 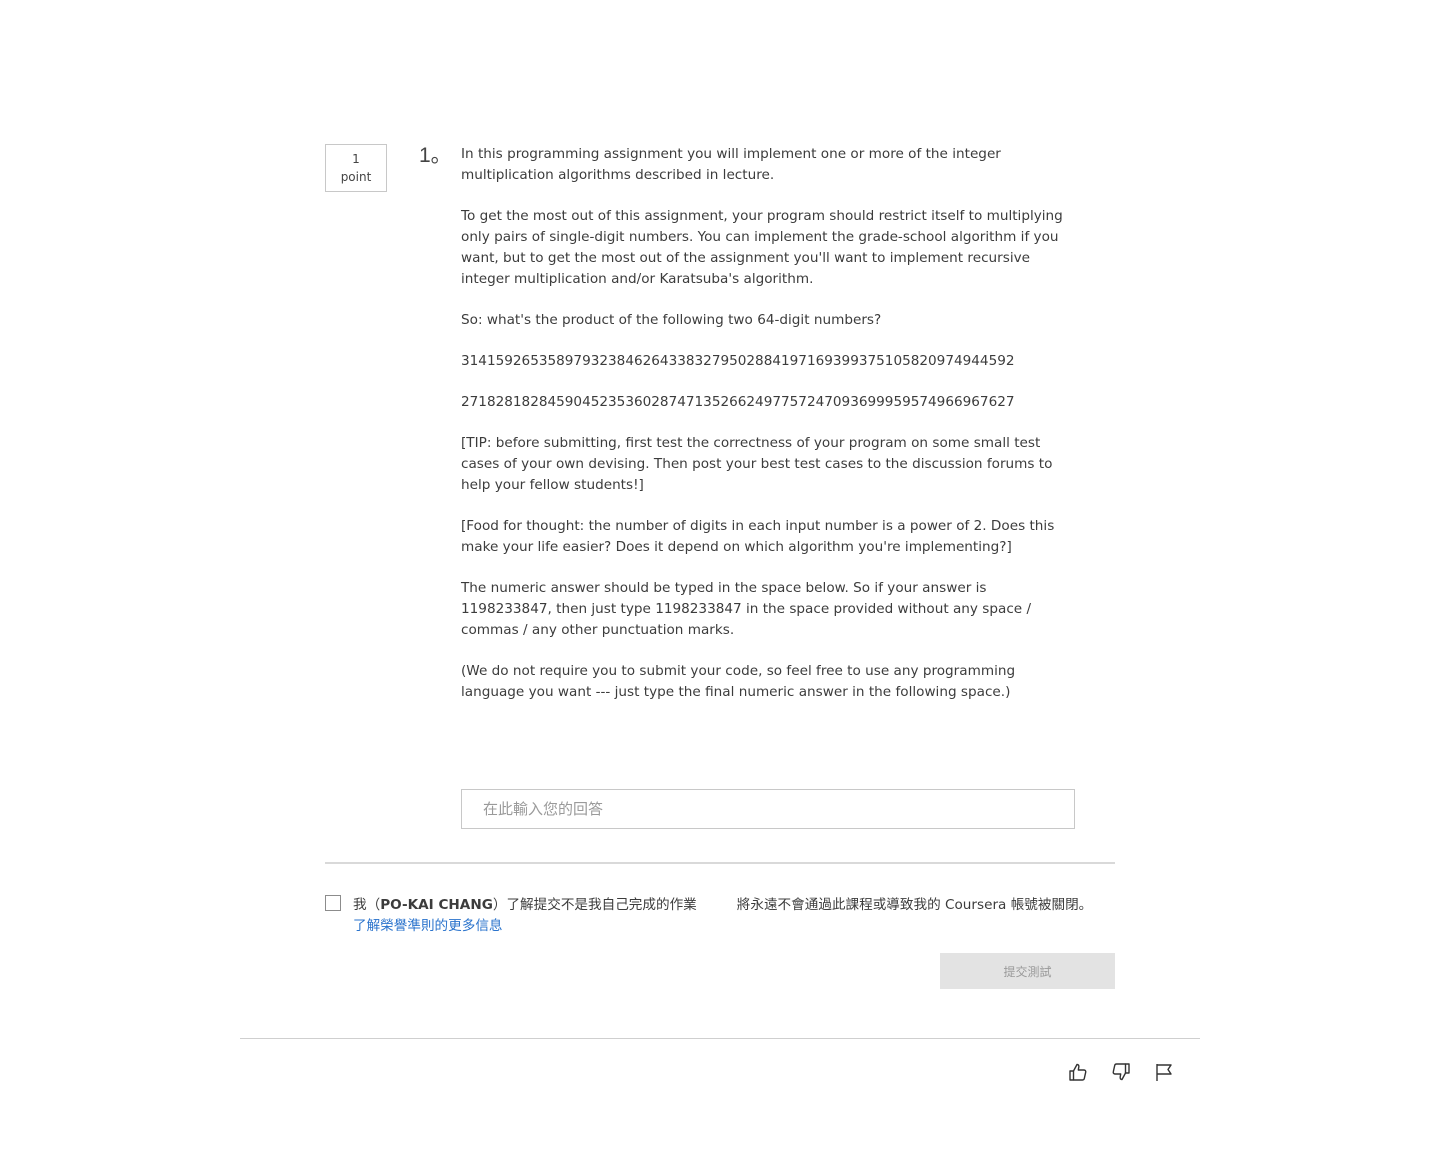 What do you see at coordinates (333, 903) in the screenshot?
I see `honor-code-checkbox` at bounding box center [333, 903].